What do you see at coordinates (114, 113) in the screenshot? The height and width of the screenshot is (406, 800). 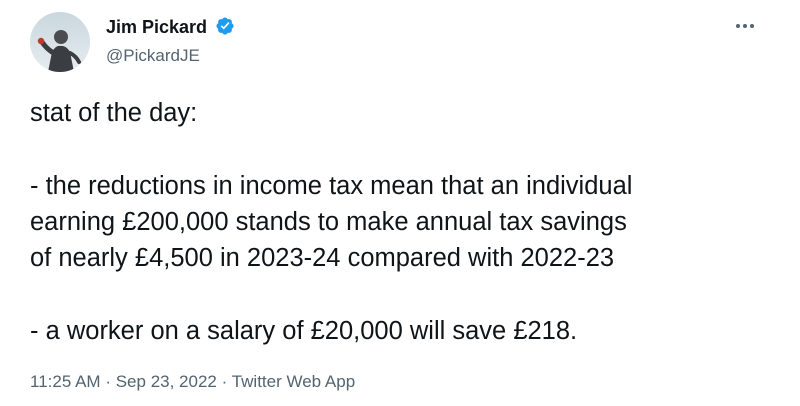 I see `tweet-text-line: stat of the day:` at bounding box center [114, 113].